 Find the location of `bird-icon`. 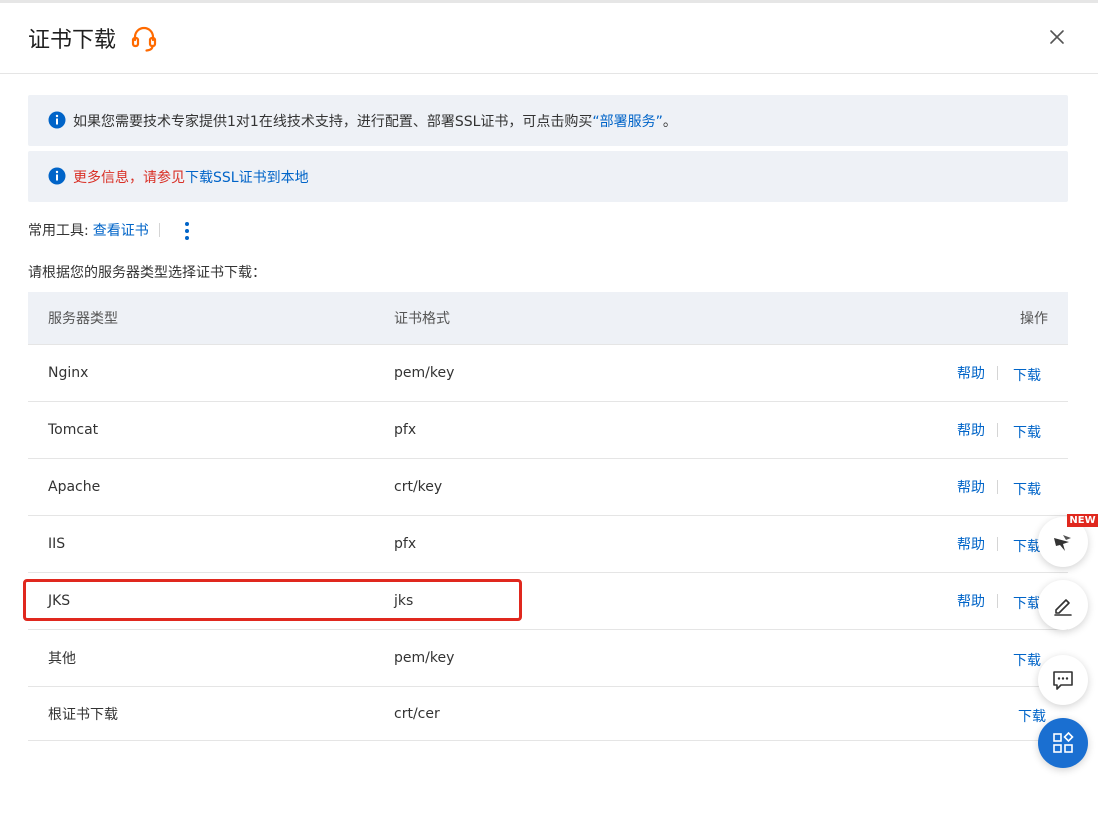

bird-icon is located at coordinates (1062, 543).